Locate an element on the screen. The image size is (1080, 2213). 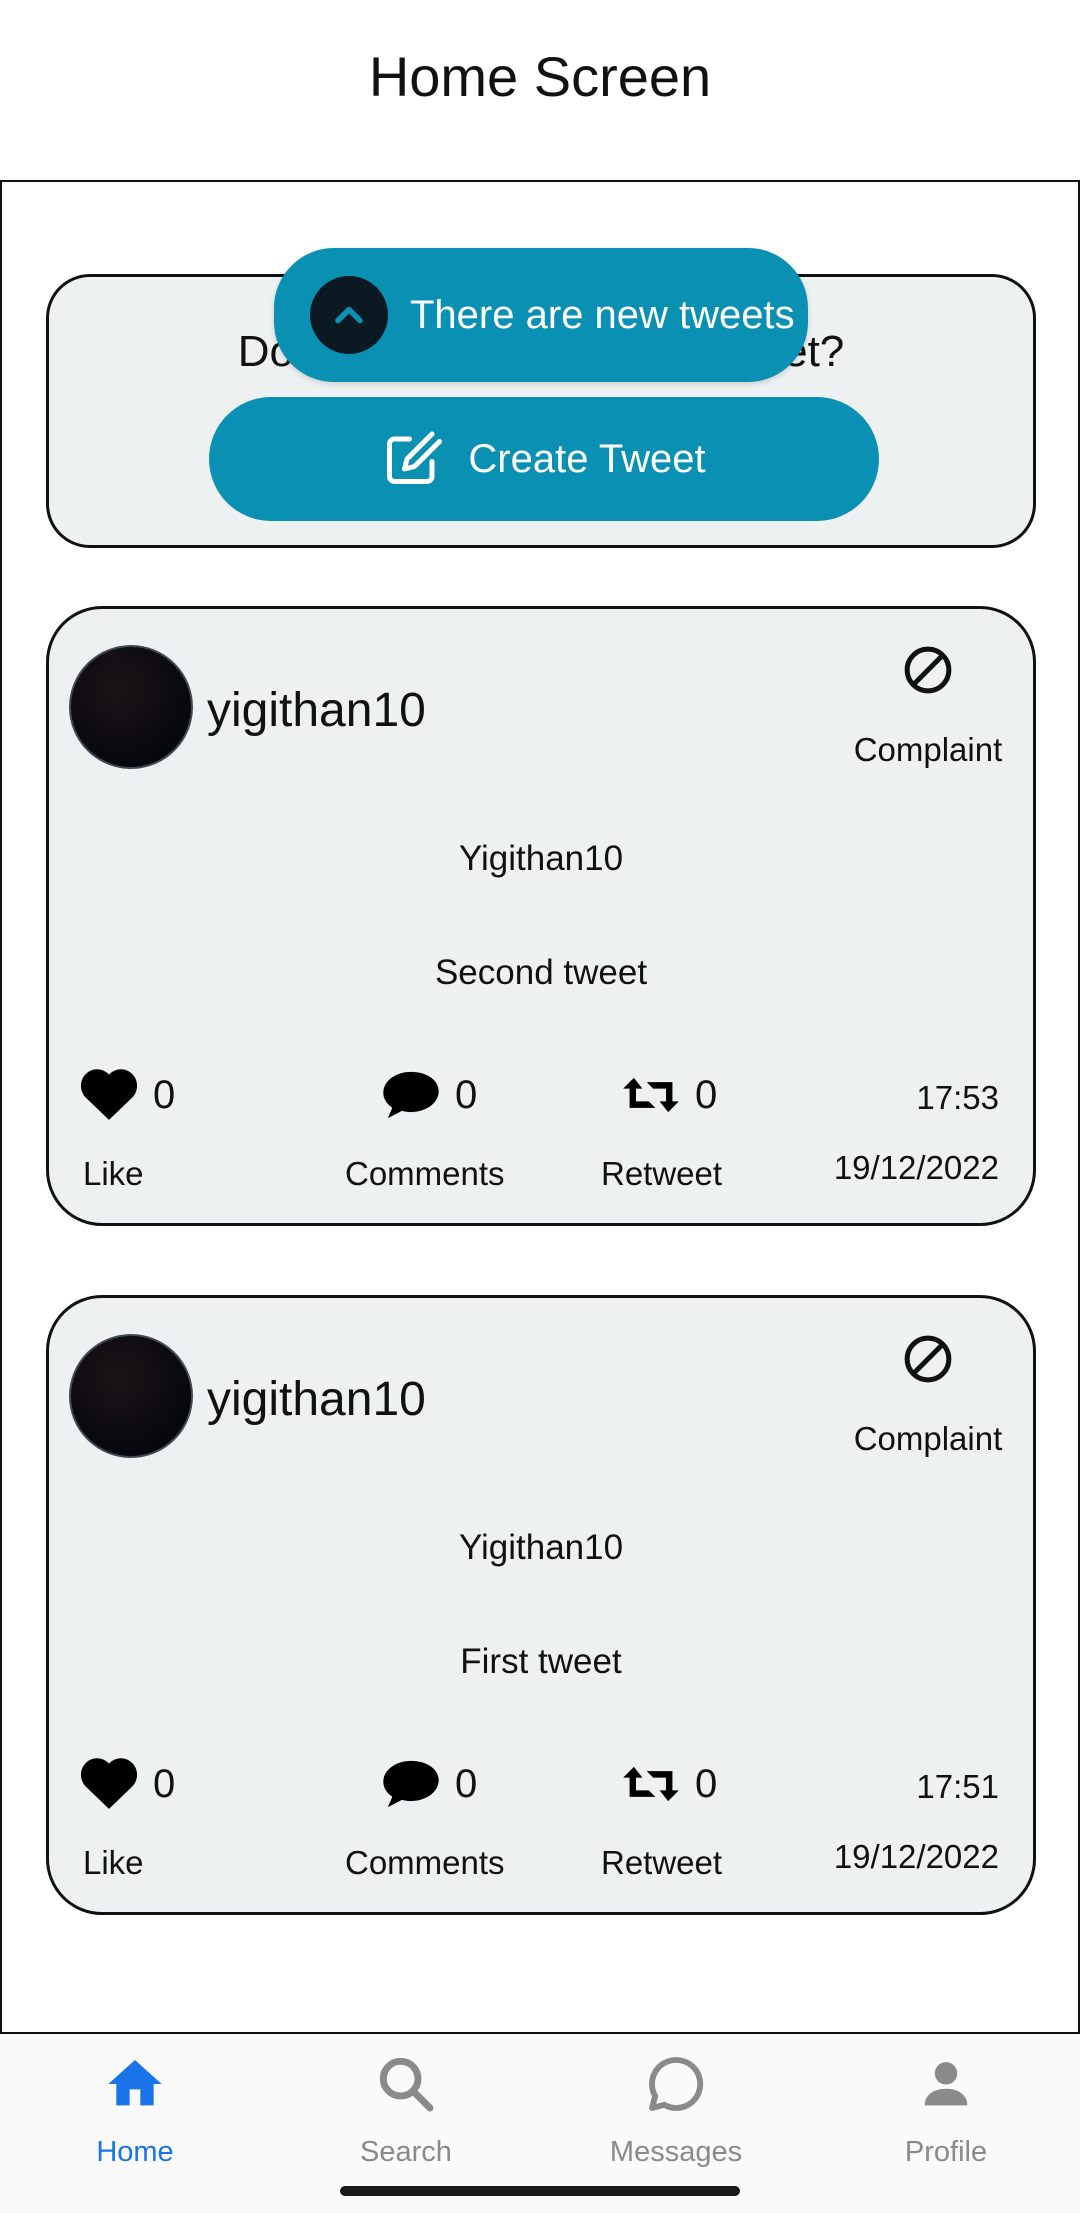
header: Home Screen is located at coordinates (540, 90).